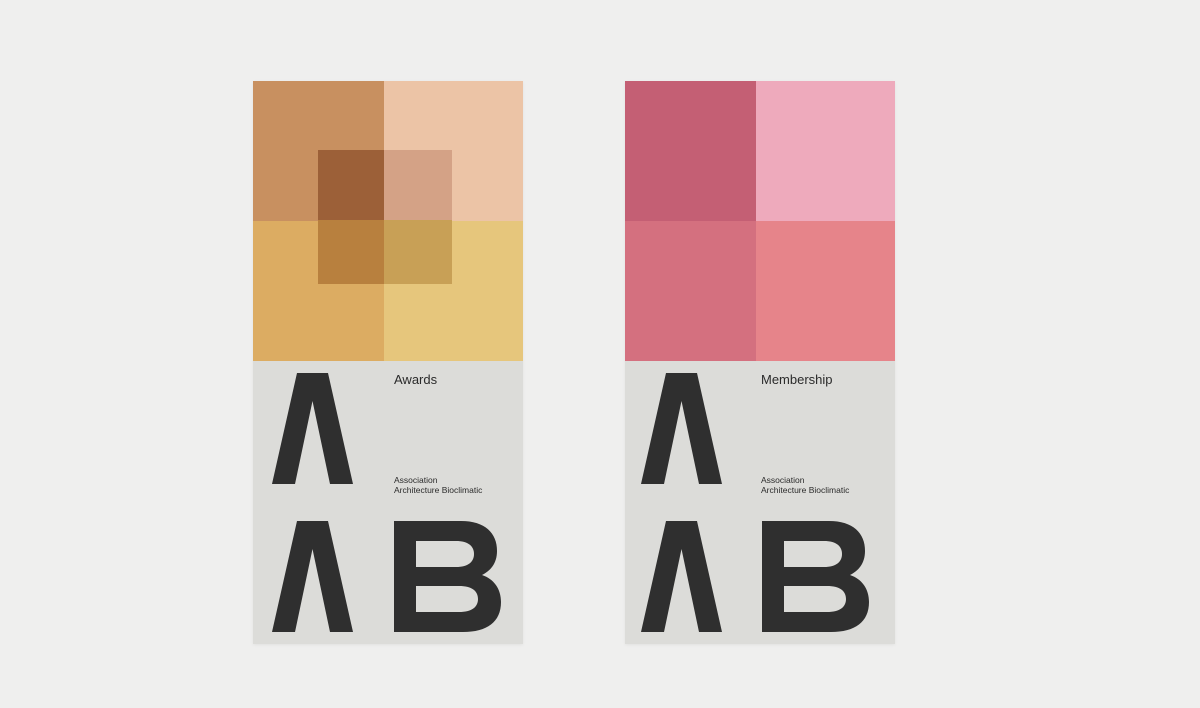 The width and height of the screenshot is (1200, 708). What do you see at coordinates (825, 291) in the screenshot?
I see `swatch-bottom-right` at bounding box center [825, 291].